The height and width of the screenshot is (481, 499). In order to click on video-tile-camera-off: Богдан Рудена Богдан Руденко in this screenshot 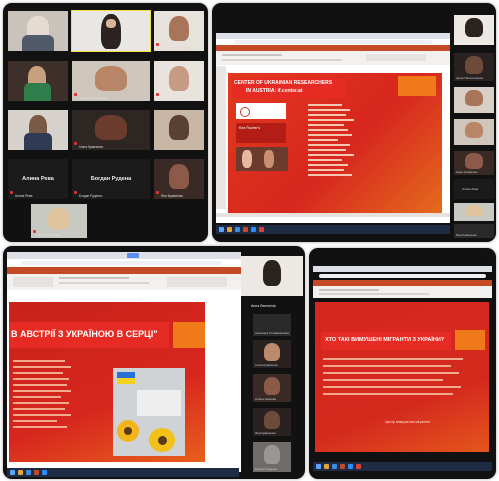, I will do `click(111, 179)`.